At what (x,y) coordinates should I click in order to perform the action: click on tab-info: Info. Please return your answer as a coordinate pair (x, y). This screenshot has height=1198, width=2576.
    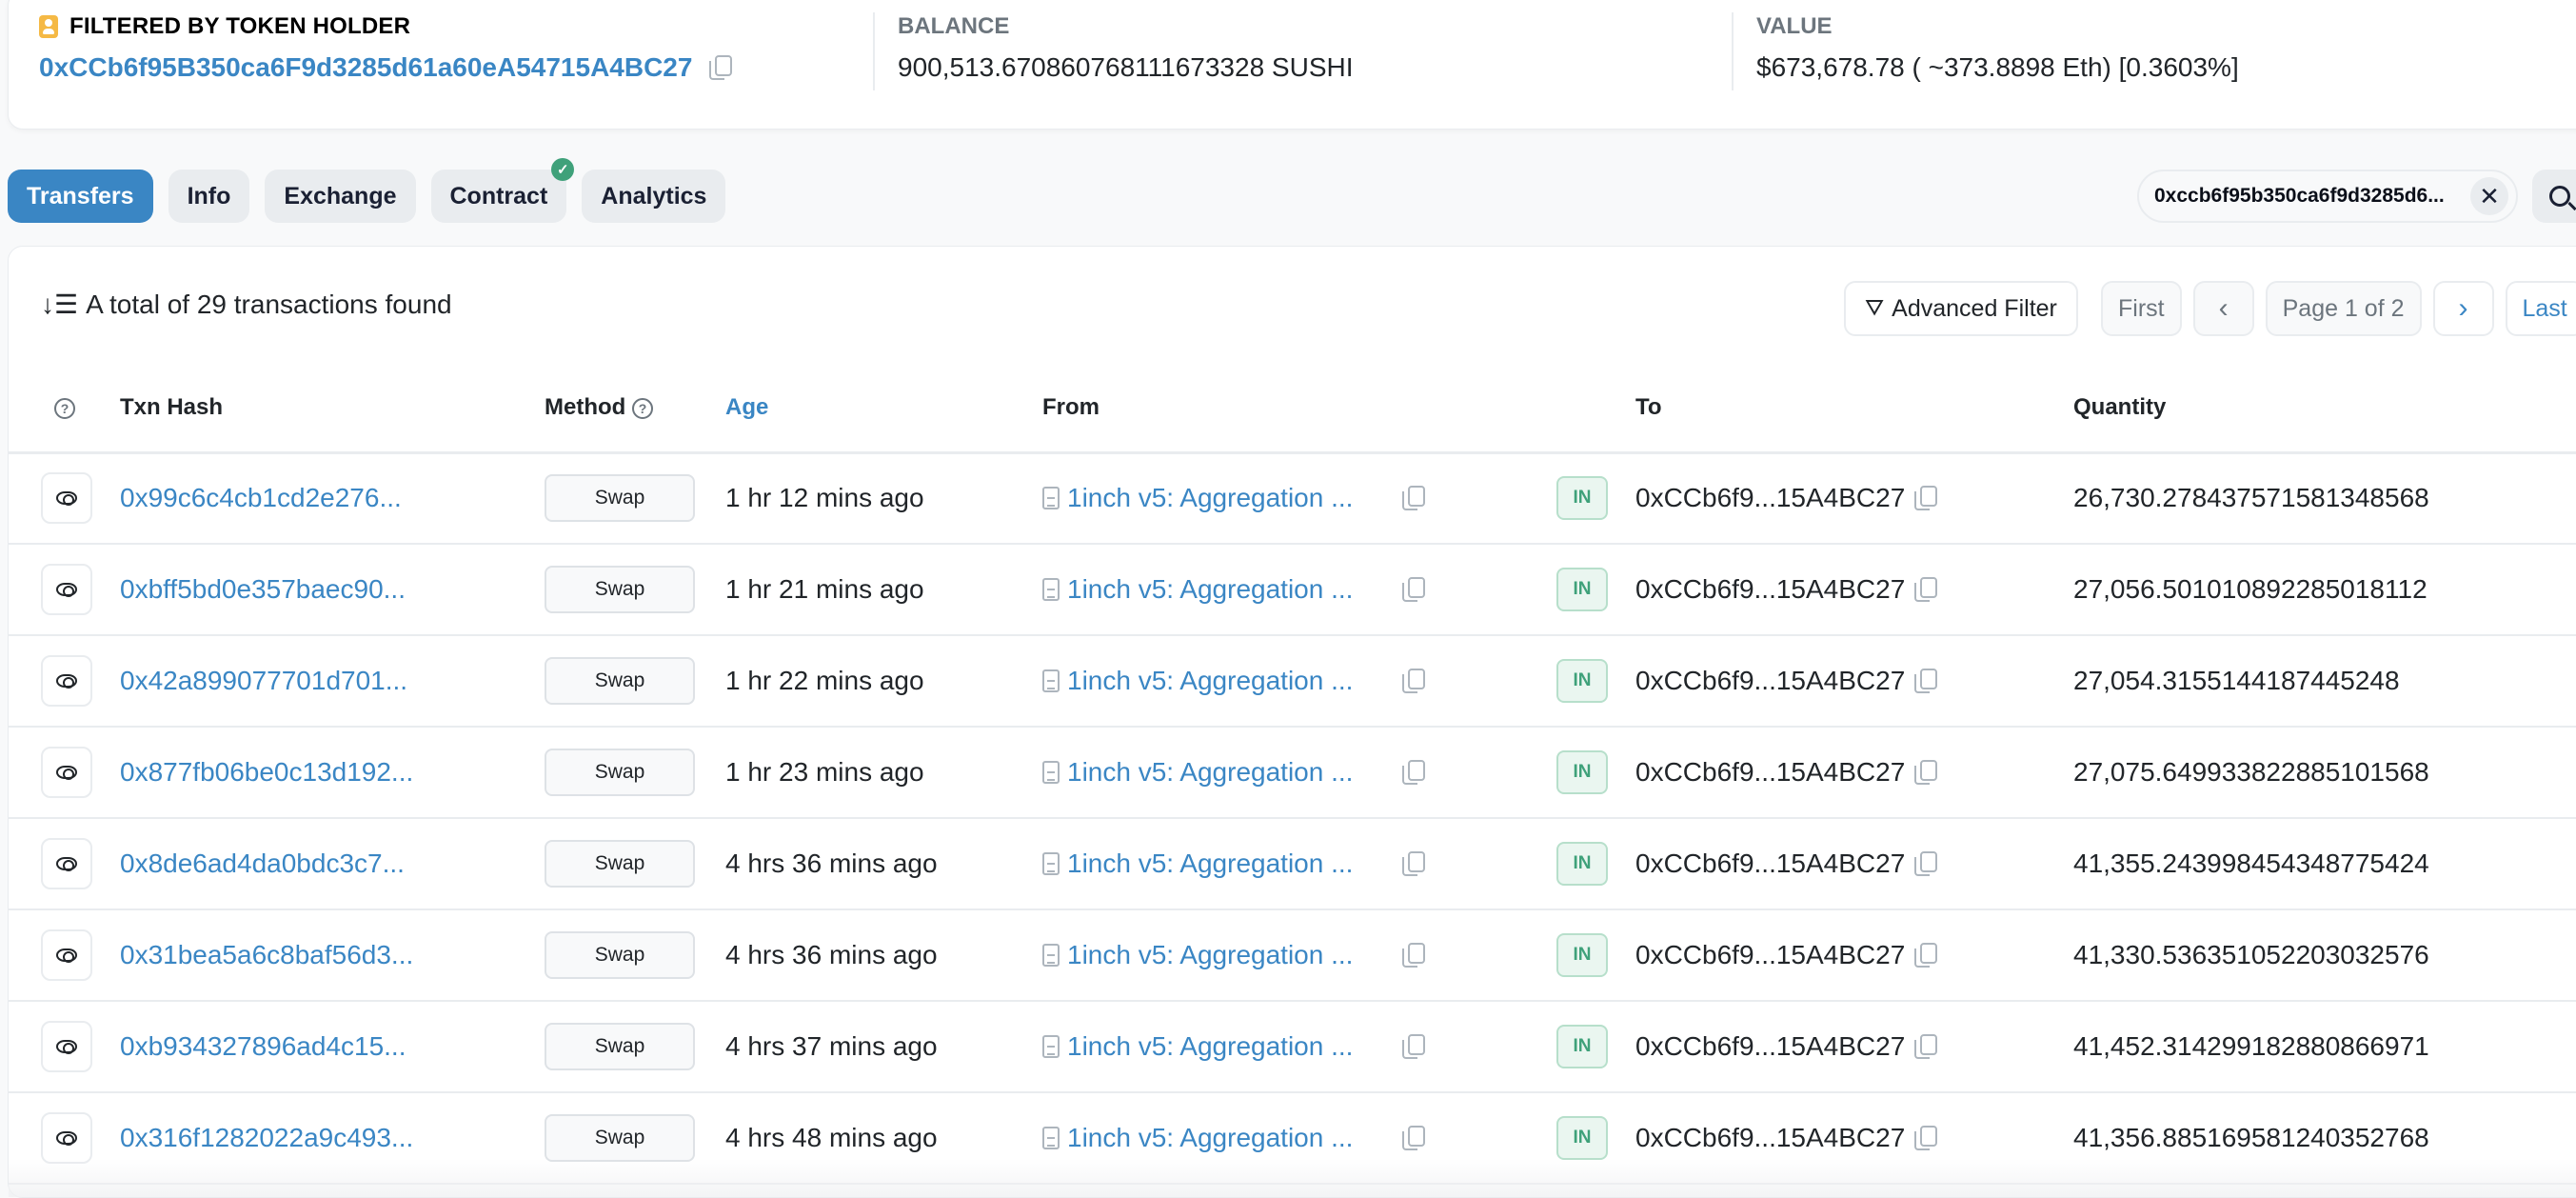
    Looking at the image, I should click on (209, 196).